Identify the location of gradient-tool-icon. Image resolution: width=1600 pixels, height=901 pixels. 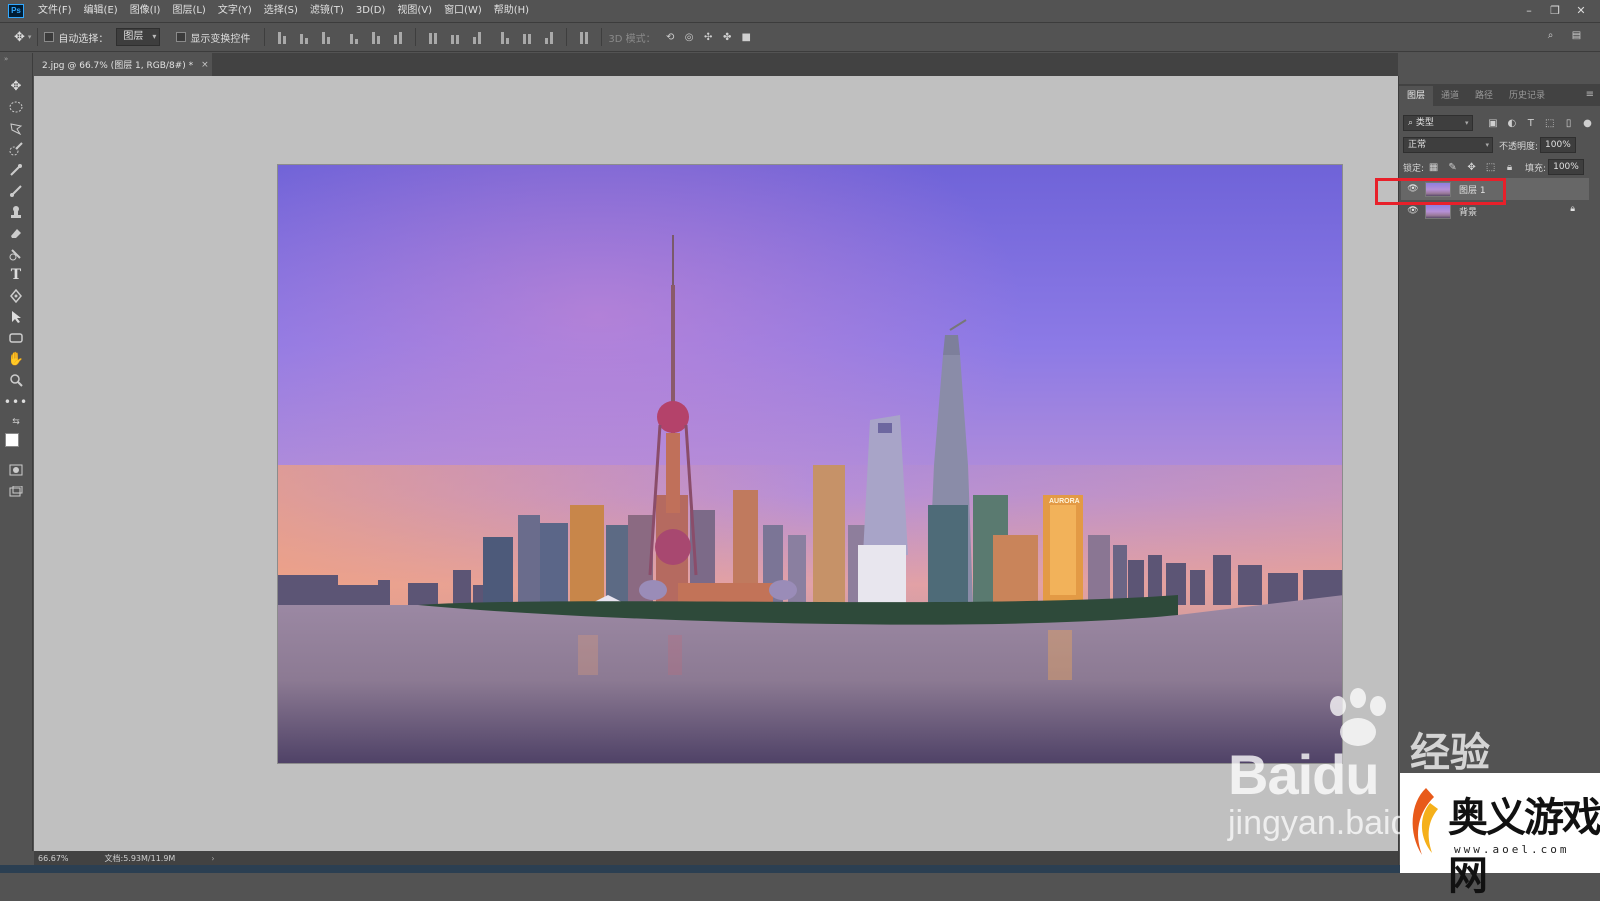
(16, 254).